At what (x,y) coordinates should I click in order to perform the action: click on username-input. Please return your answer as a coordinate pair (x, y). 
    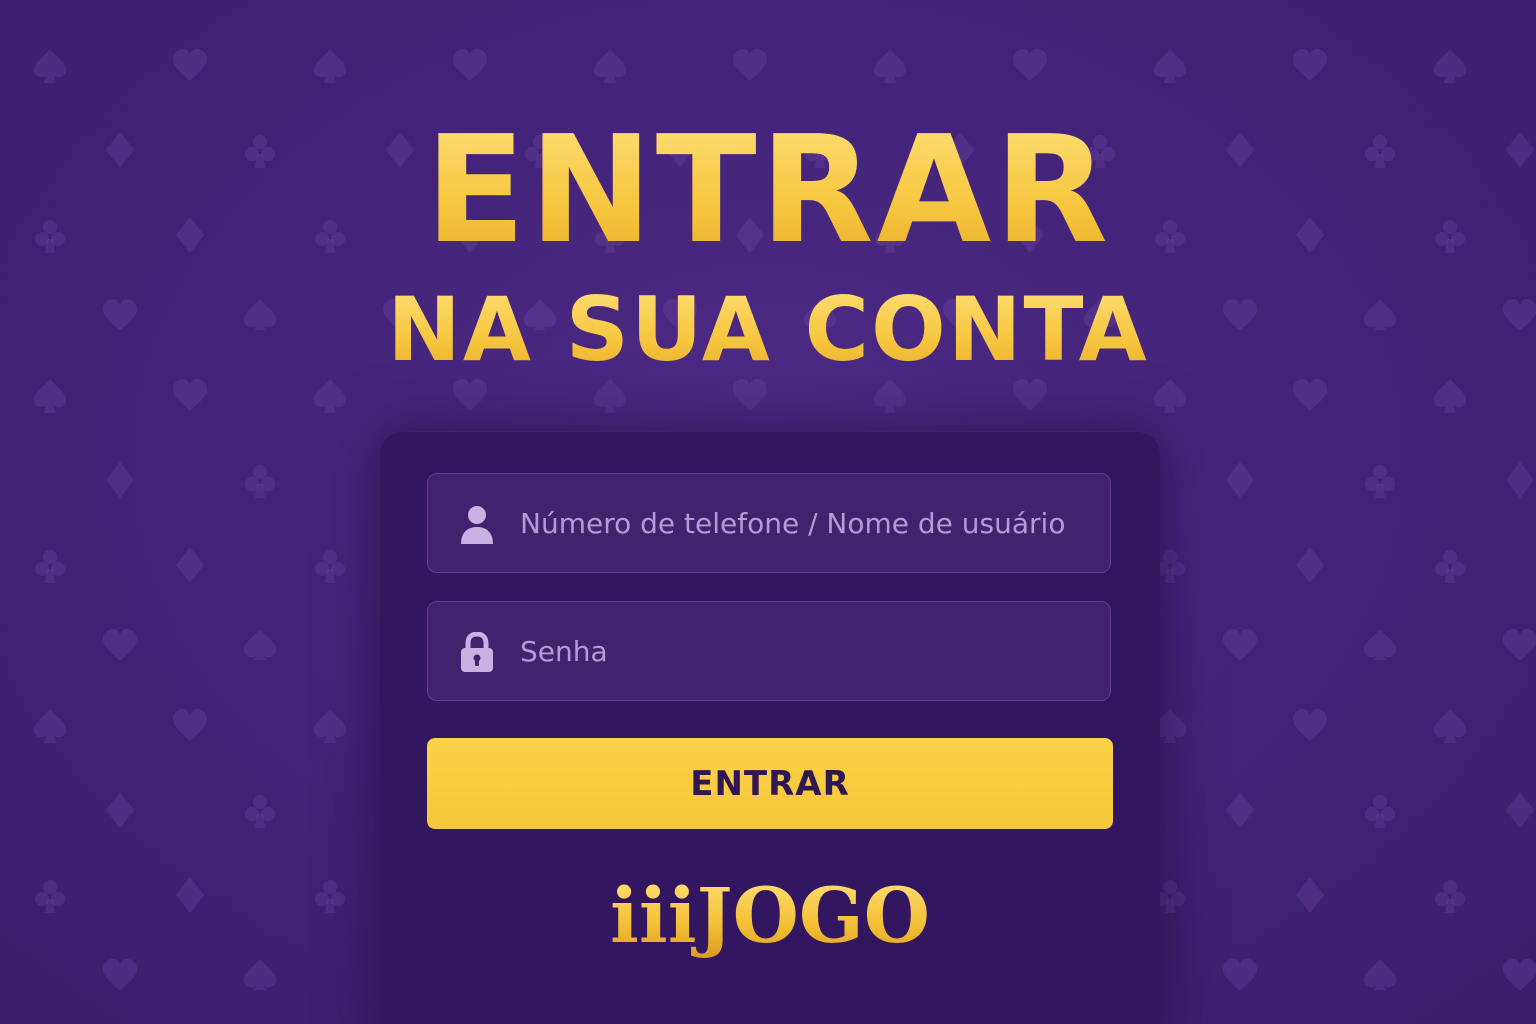
    Looking at the image, I should click on (805, 523).